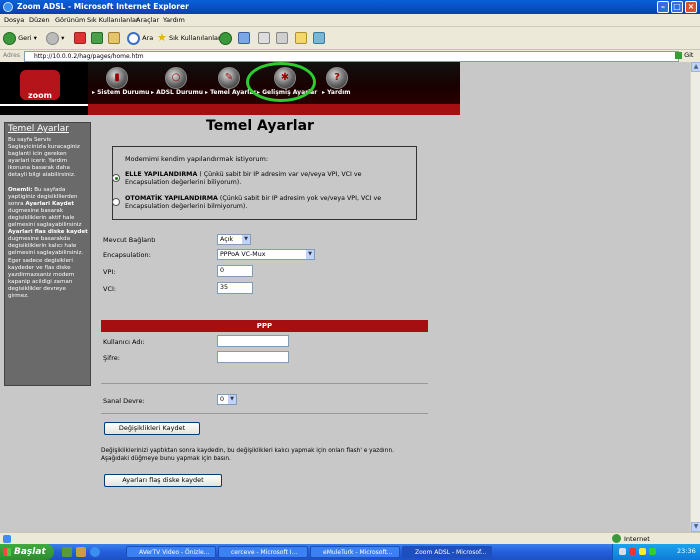 The height and width of the screenshot is (560, 700). I want to click on start-button: Başlat, so click(27, 552).